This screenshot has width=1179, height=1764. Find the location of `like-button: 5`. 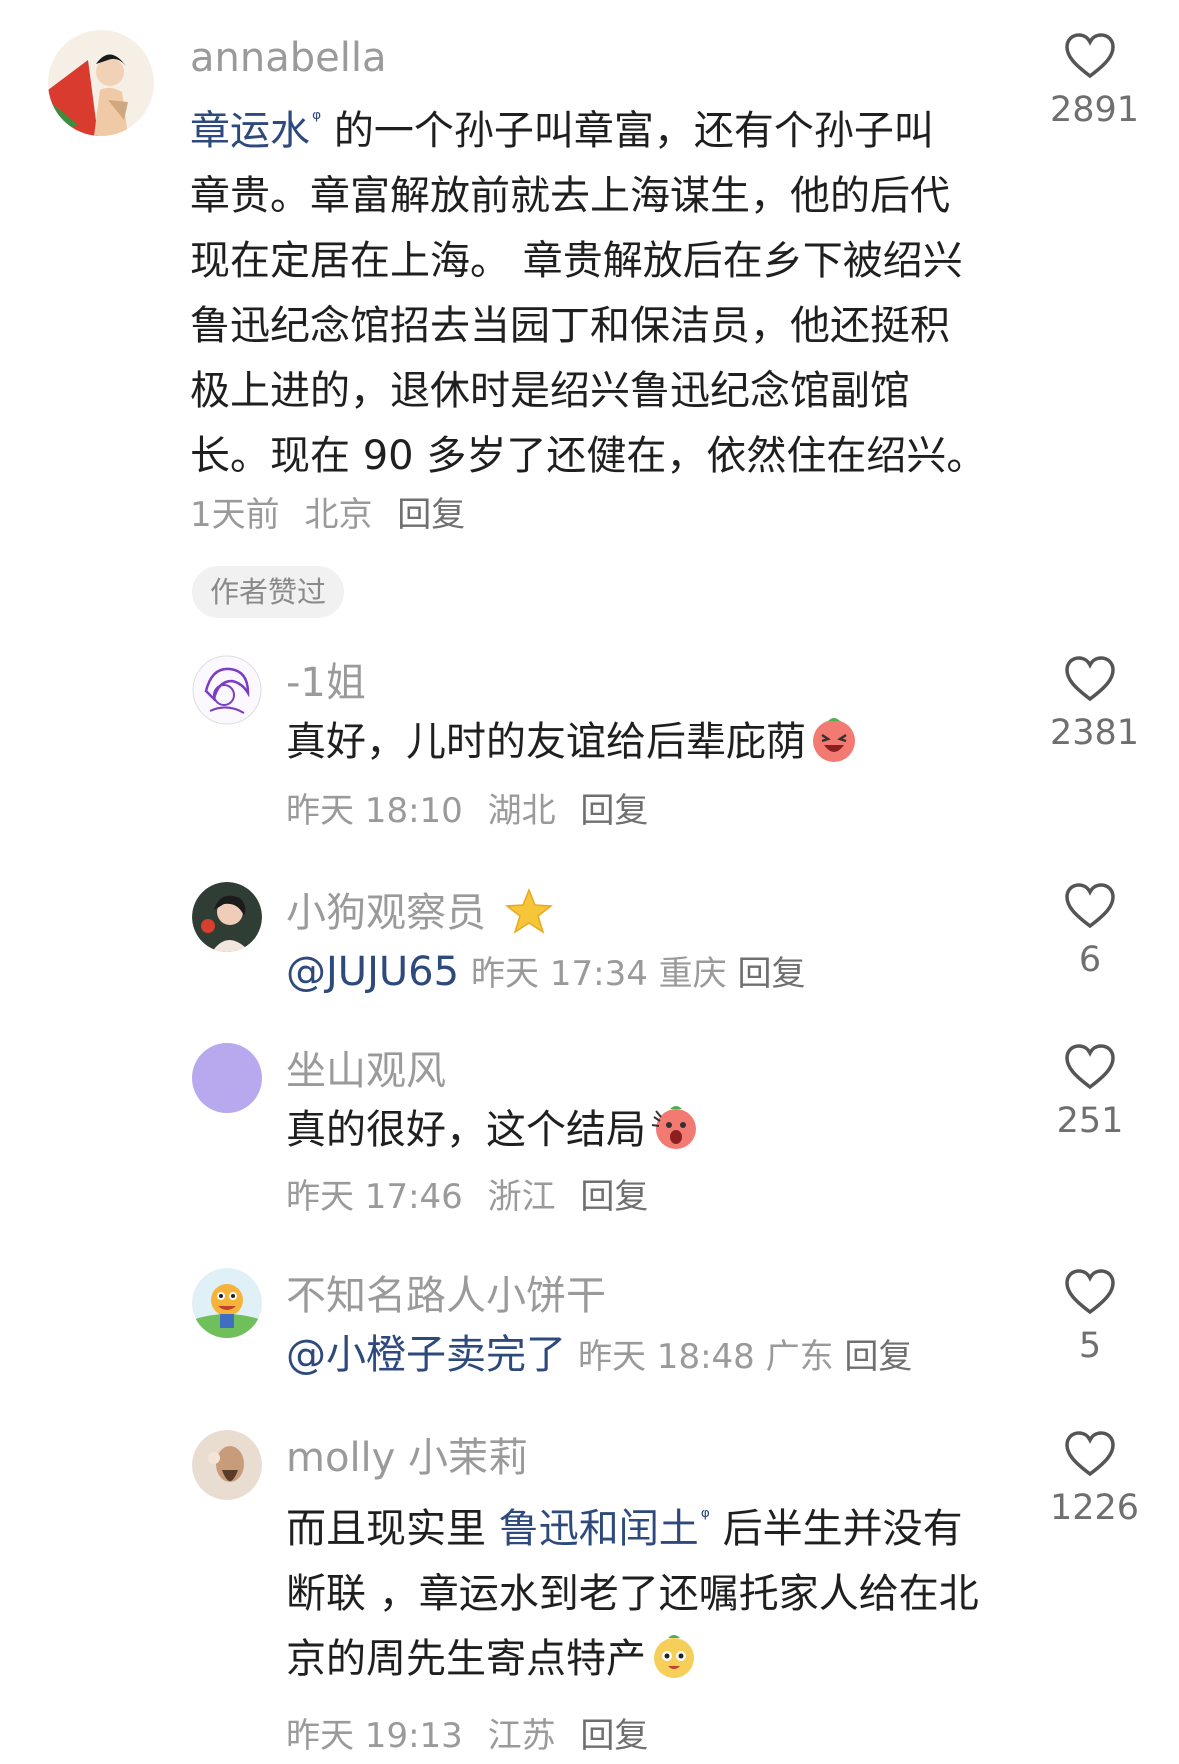

like-button: 5 is located at coordinates (1090, 1317).